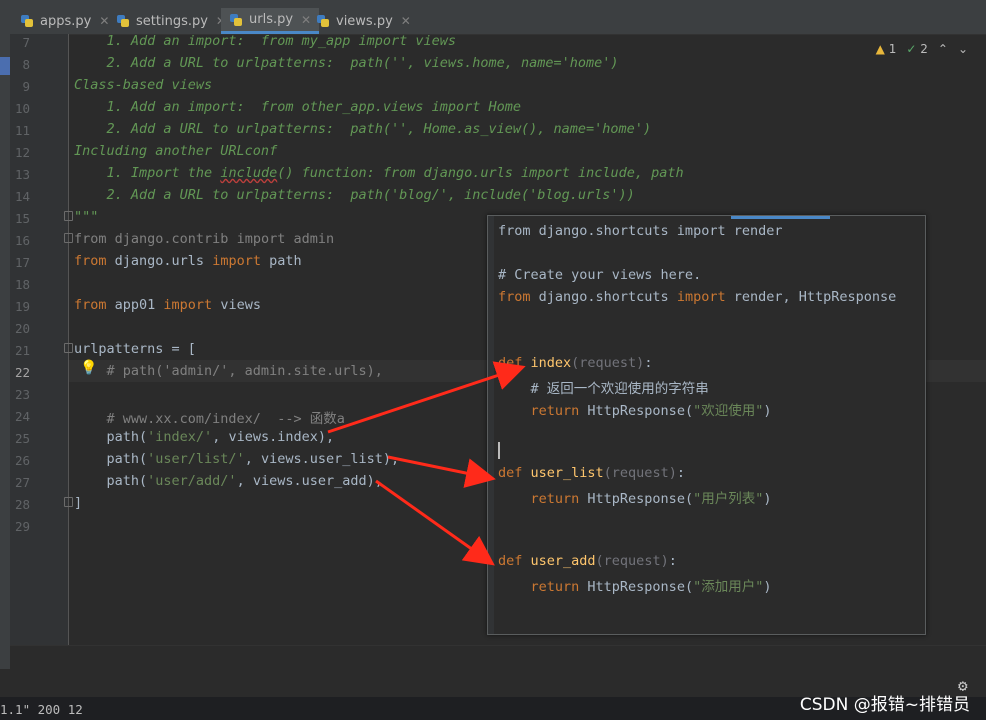 This screenshot has width=986, height=720. What do you see at coordinates (640, 231) in the screenshot?
I see `code-line: from django.shortcuts import render` at bounding box center [640, 231].